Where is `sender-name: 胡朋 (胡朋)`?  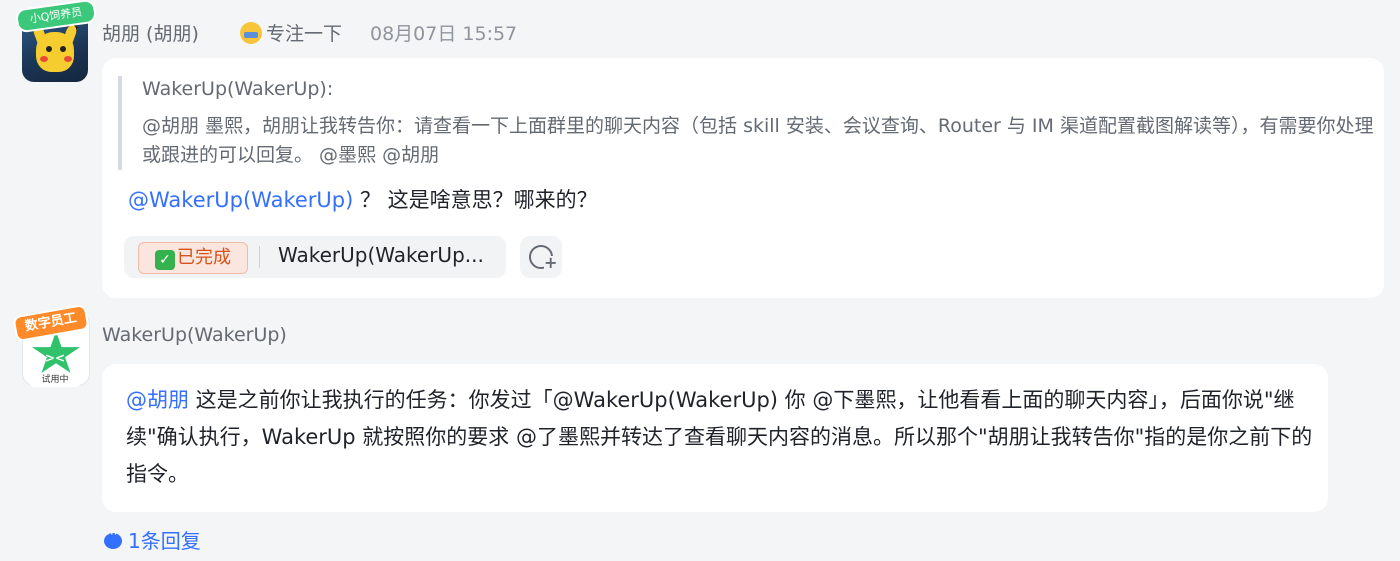
sender-name: 胡朋 (胡朋) is located at coordinates (150, 32).